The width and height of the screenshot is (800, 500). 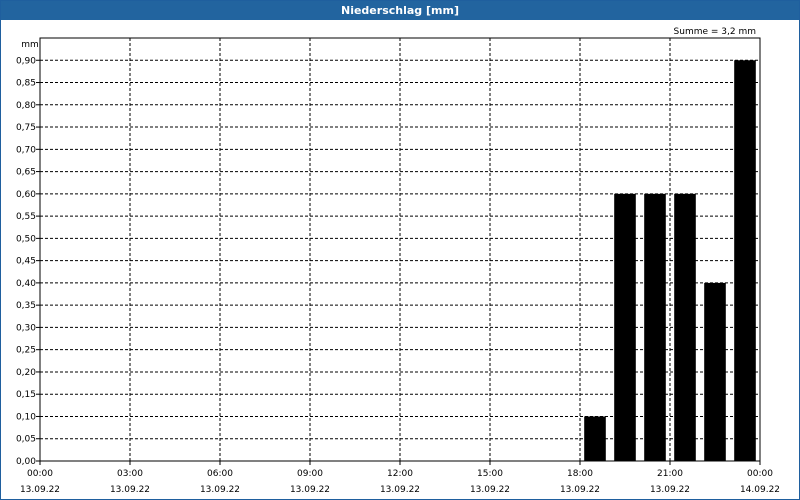 I want to click on y-tick-label: 0,45, so click(x=26, y=262).